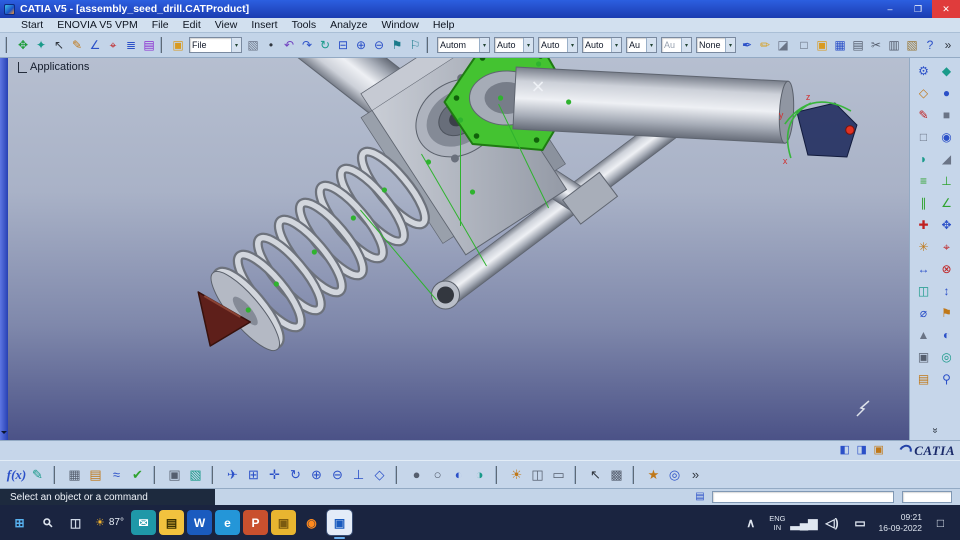  I want to click on notification-icon: □, so click(940, 522).